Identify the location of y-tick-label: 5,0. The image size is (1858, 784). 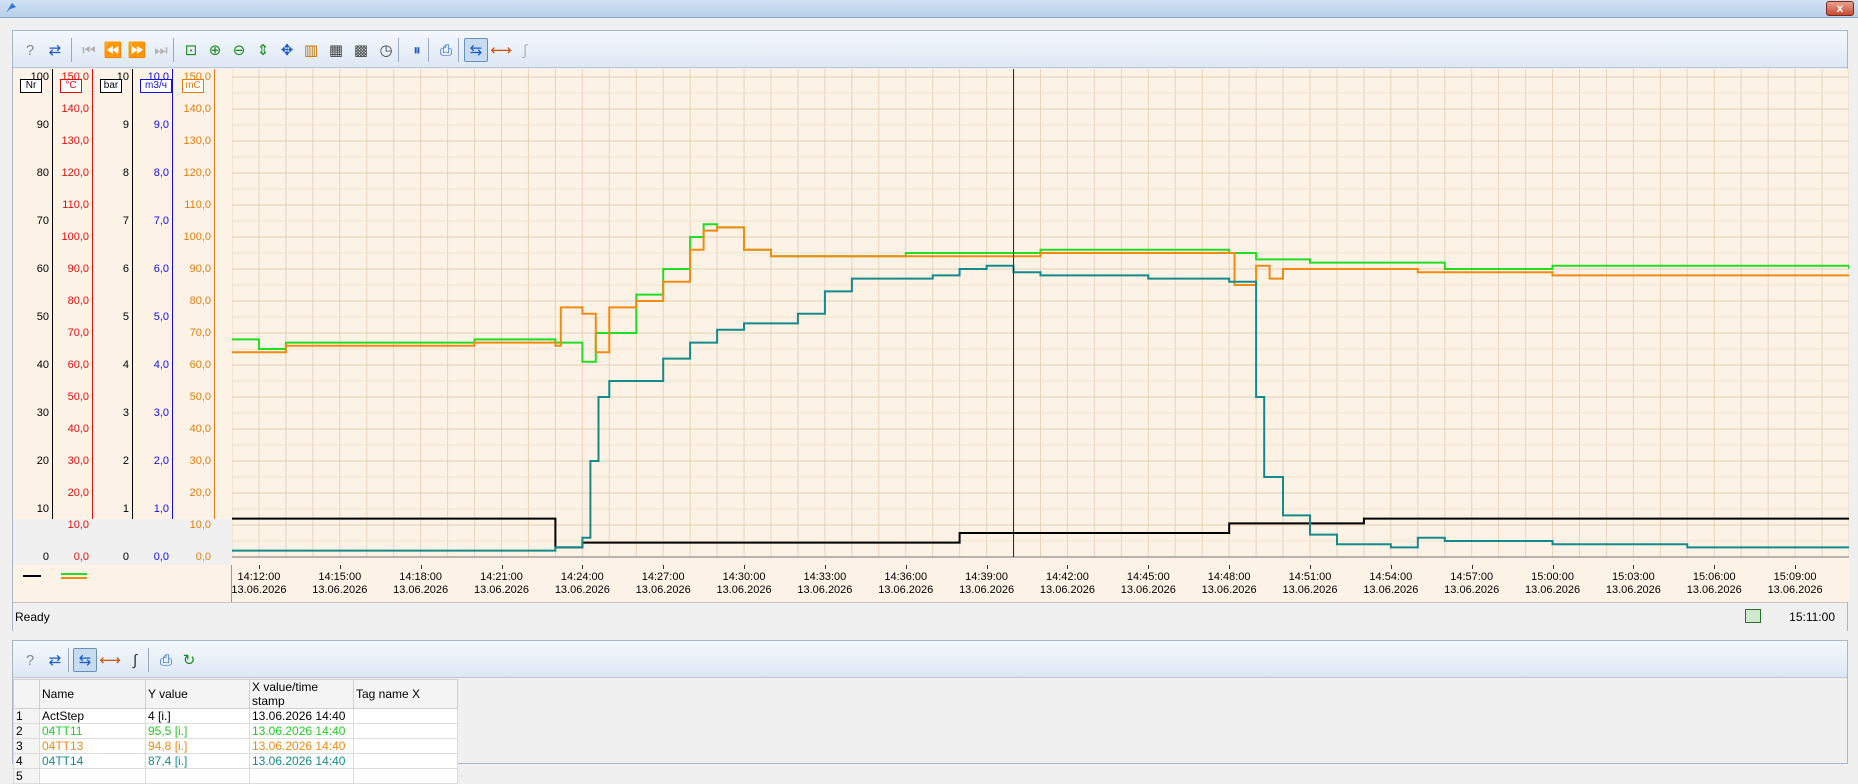
(161, 317).